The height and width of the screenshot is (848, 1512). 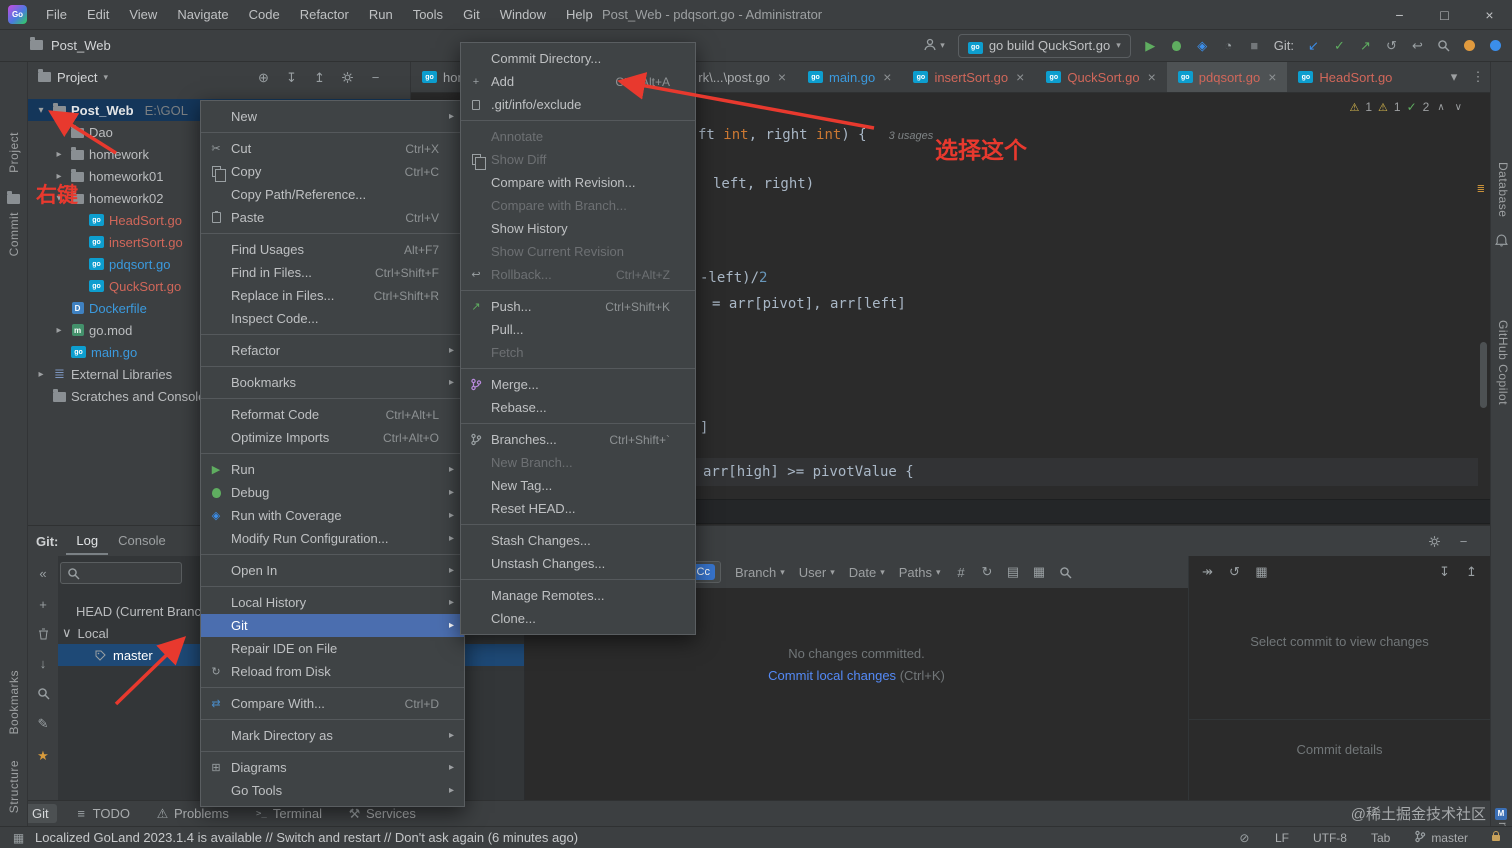 What do you see at coordinates (14, 152) in the screenshot?
I see `stripe-label-project: Project` at bounding box center [14, 152].